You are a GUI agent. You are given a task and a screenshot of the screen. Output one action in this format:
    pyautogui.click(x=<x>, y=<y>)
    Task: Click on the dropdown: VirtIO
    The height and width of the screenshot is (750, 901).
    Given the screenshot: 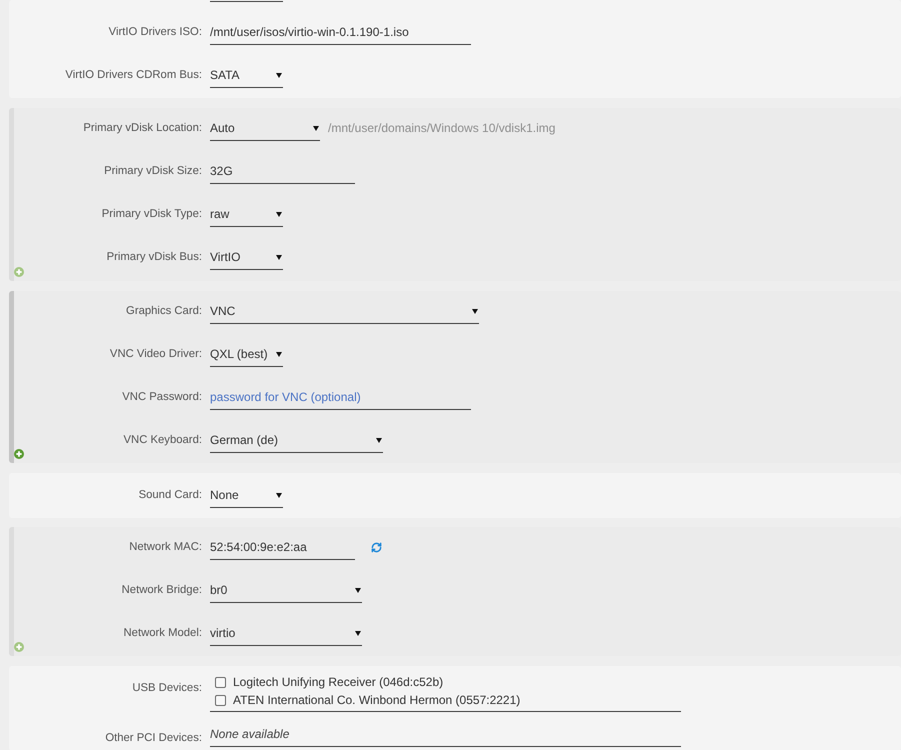 What is the action you would take?
    pyautogui.click(x=246, y=258)
    